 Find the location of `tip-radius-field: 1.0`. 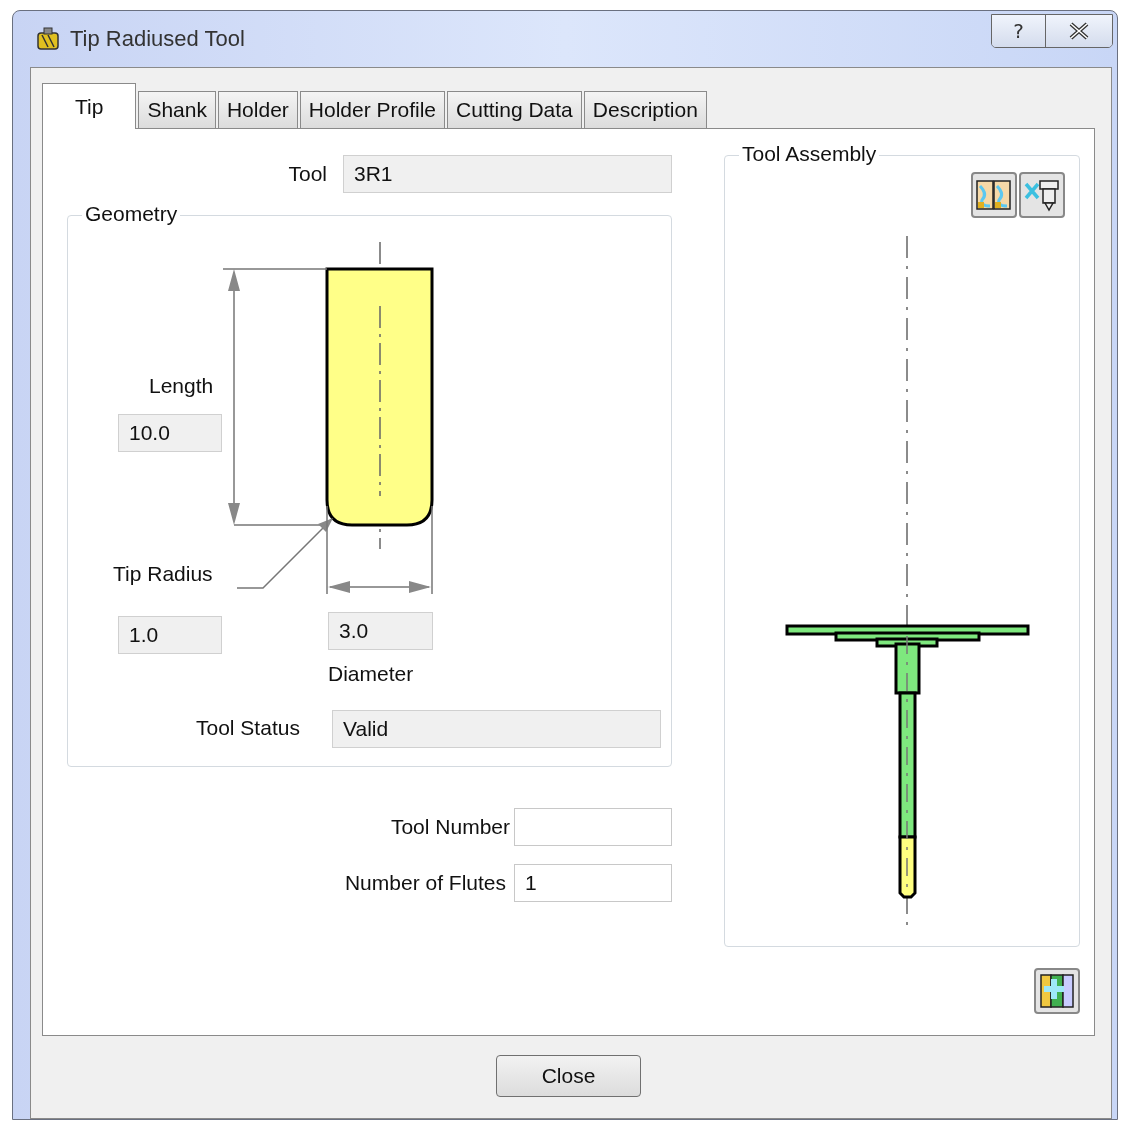

tip-radius-field: 1.0 is located at coordinates (170, 635).